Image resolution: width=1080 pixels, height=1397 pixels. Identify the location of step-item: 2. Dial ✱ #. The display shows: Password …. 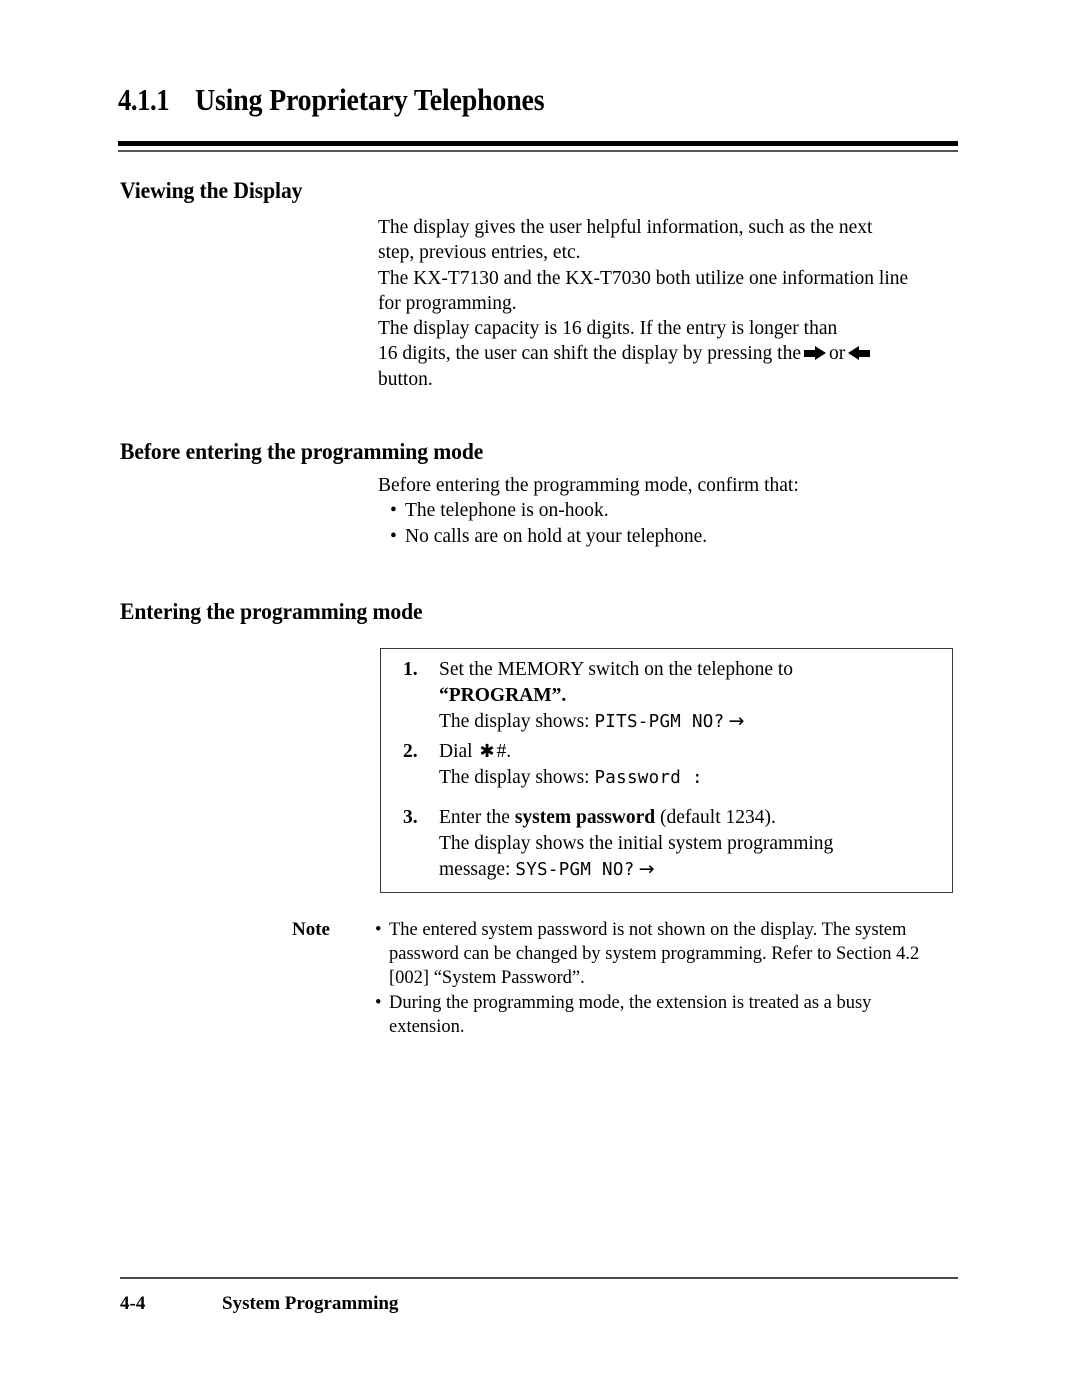
(673, 765).